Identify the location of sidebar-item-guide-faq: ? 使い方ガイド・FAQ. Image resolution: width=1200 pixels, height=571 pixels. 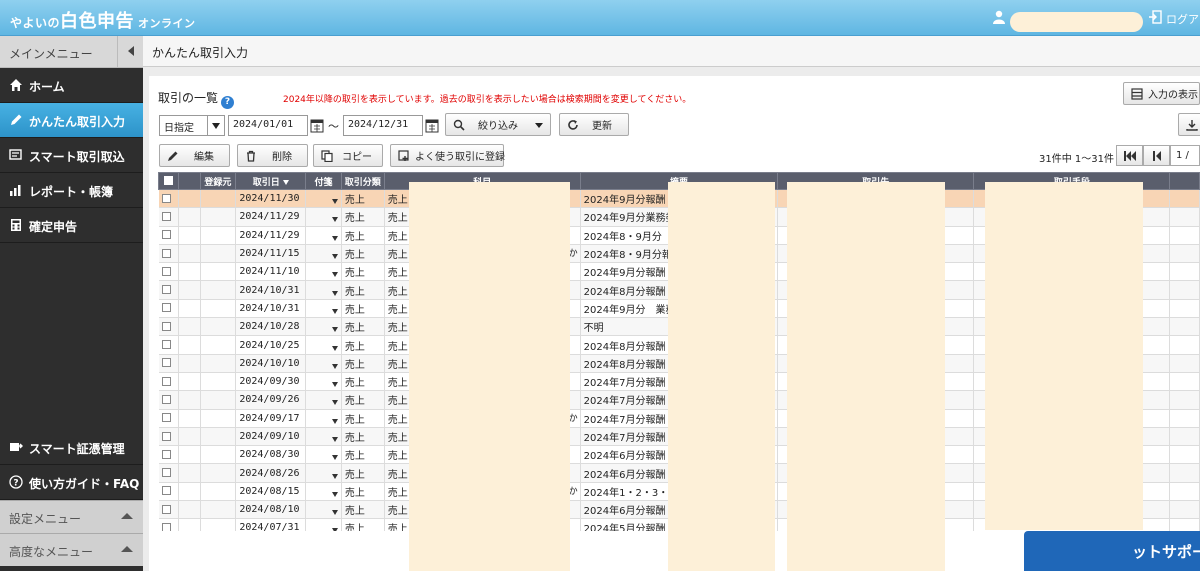
(71, 482).